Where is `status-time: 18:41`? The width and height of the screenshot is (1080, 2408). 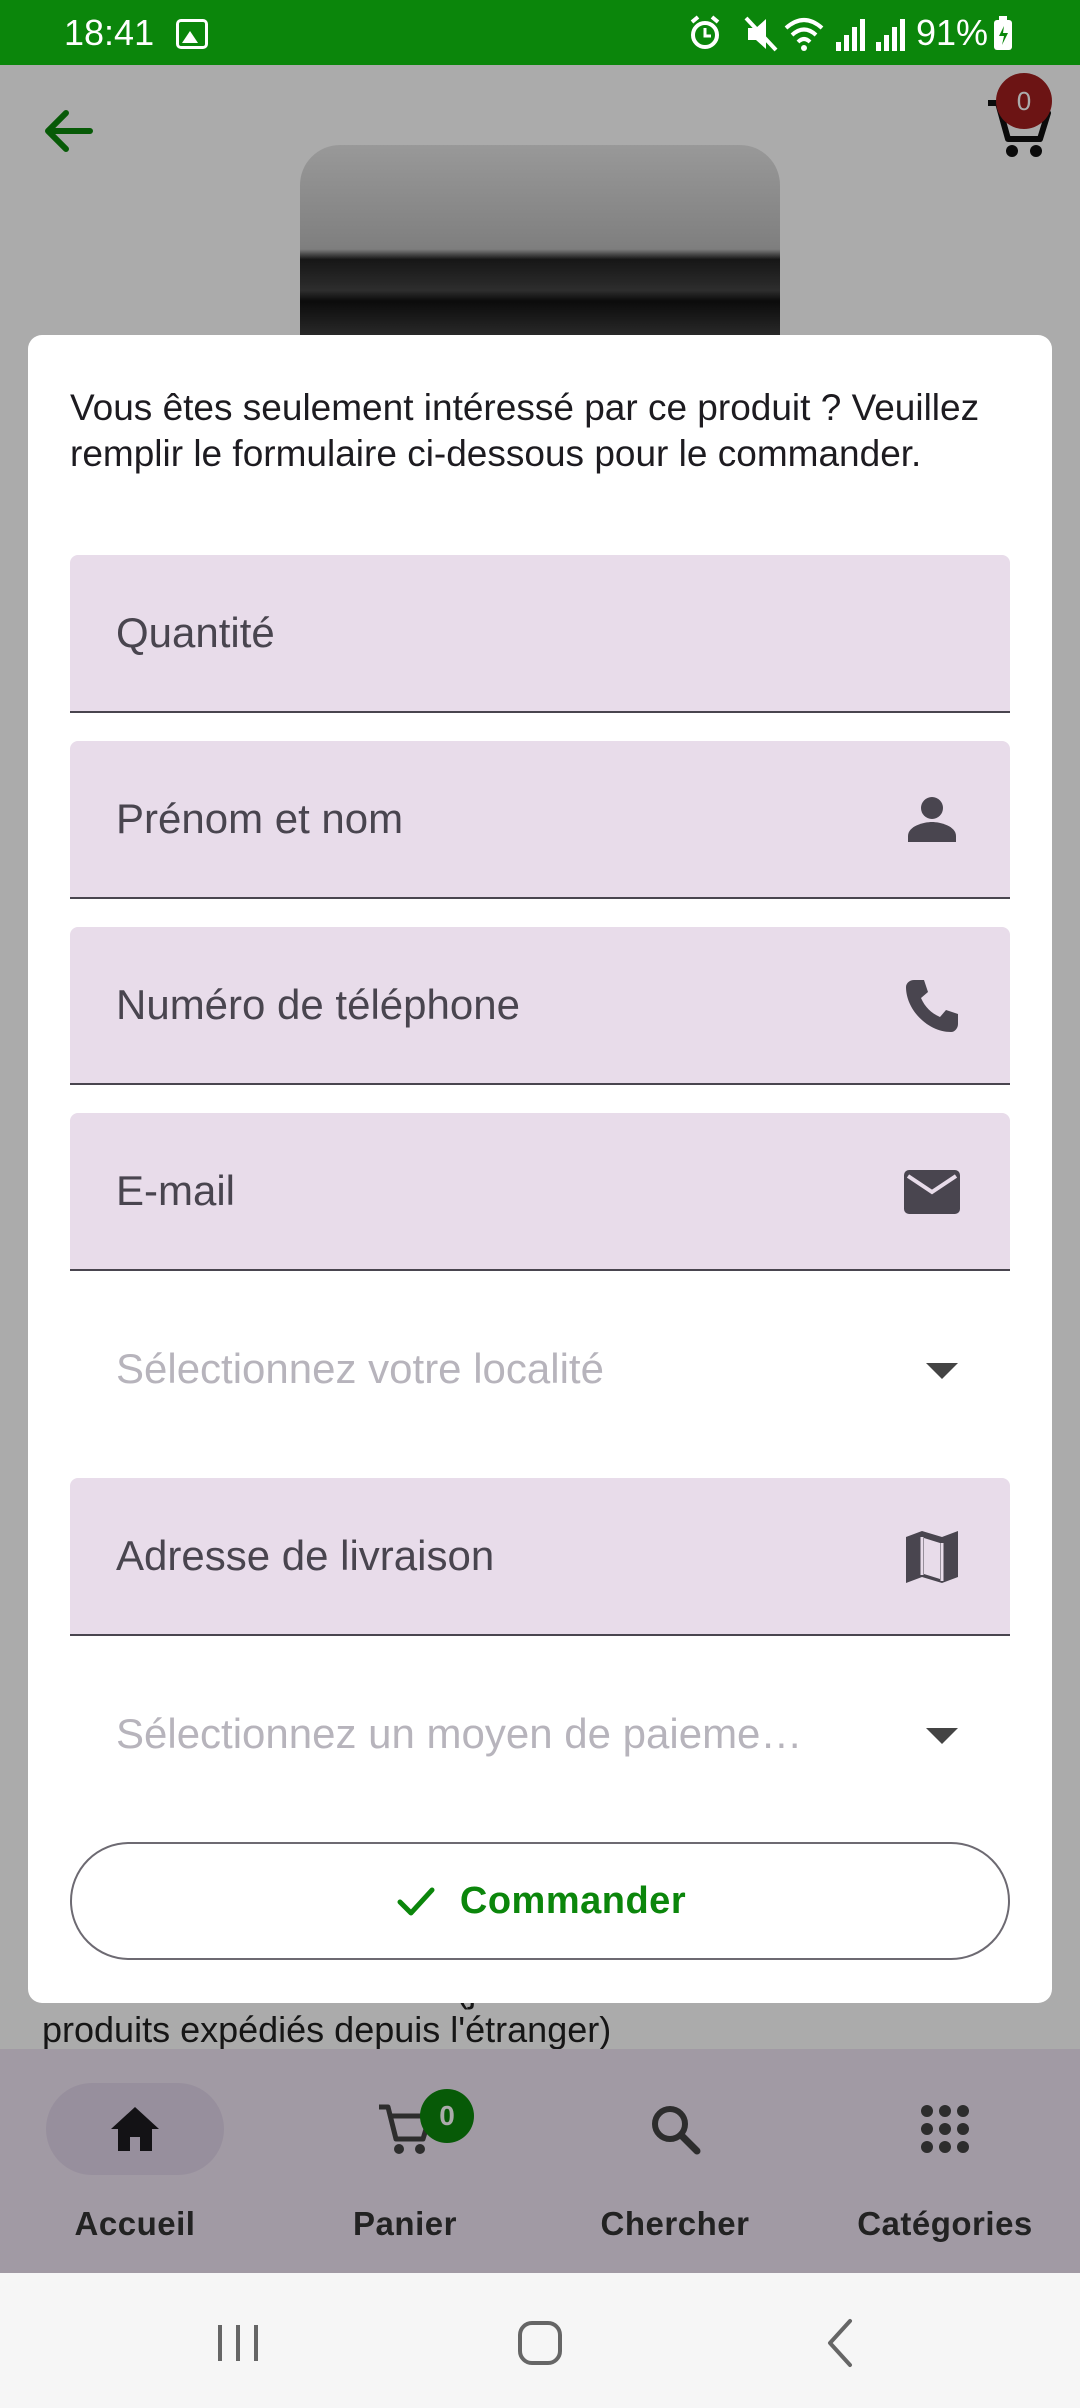 status-time: 18:41 is located at coordinates (109, 32).